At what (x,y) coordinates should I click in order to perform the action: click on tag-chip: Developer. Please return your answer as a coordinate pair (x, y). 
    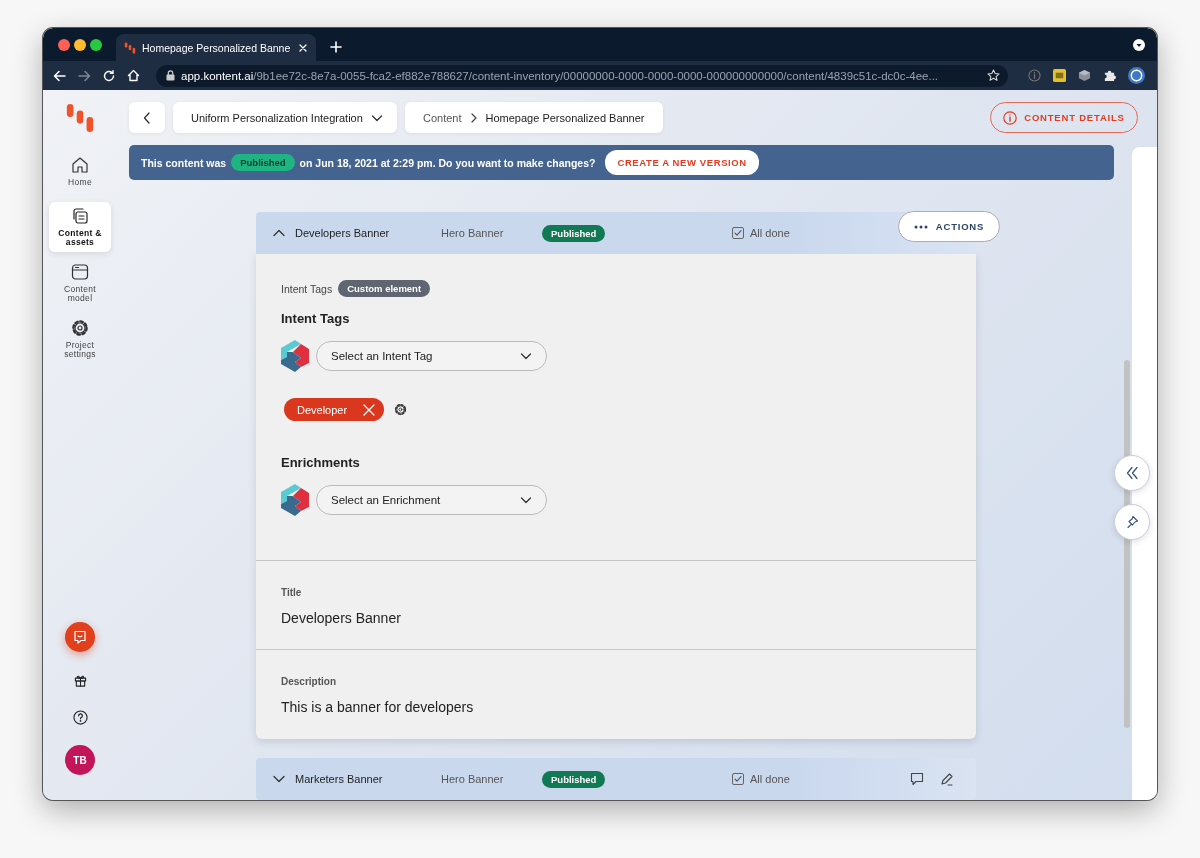
    Looking at the image, I should click on (334, 409).